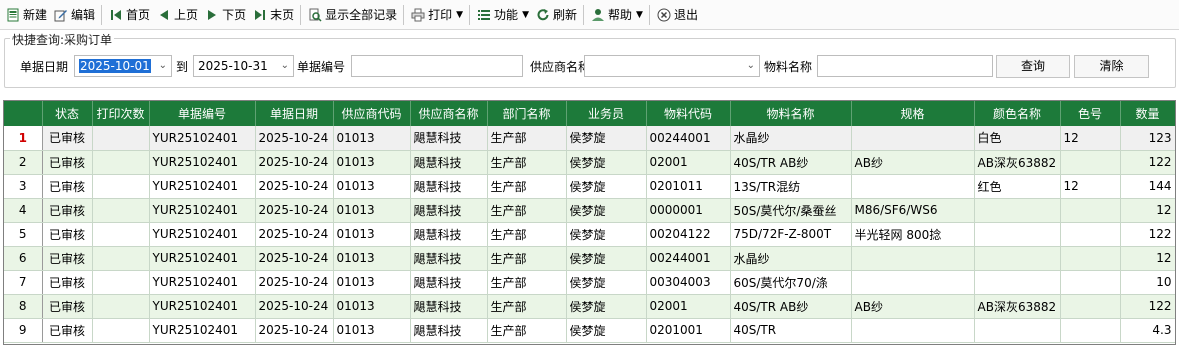 Image resolution: width=1179 pixels, height=345 pixels. Describe the element at coordinates (688, 138) in the screenshot. I see `cell-mat-code: 00244001` at that location.